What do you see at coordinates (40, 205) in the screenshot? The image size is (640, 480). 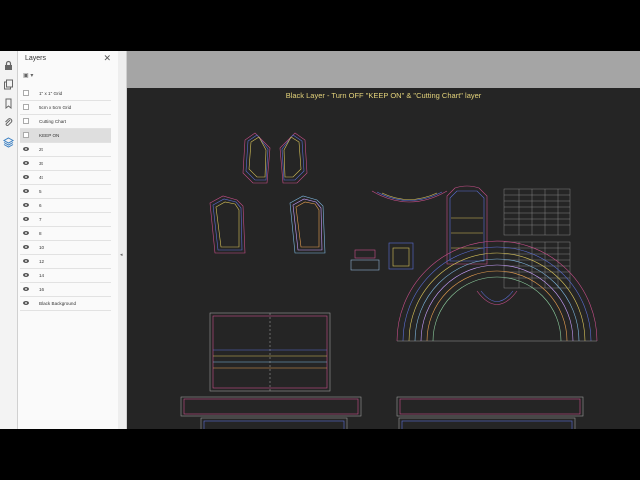 I see `layer-label: 6` at bounding box center [40, 205].